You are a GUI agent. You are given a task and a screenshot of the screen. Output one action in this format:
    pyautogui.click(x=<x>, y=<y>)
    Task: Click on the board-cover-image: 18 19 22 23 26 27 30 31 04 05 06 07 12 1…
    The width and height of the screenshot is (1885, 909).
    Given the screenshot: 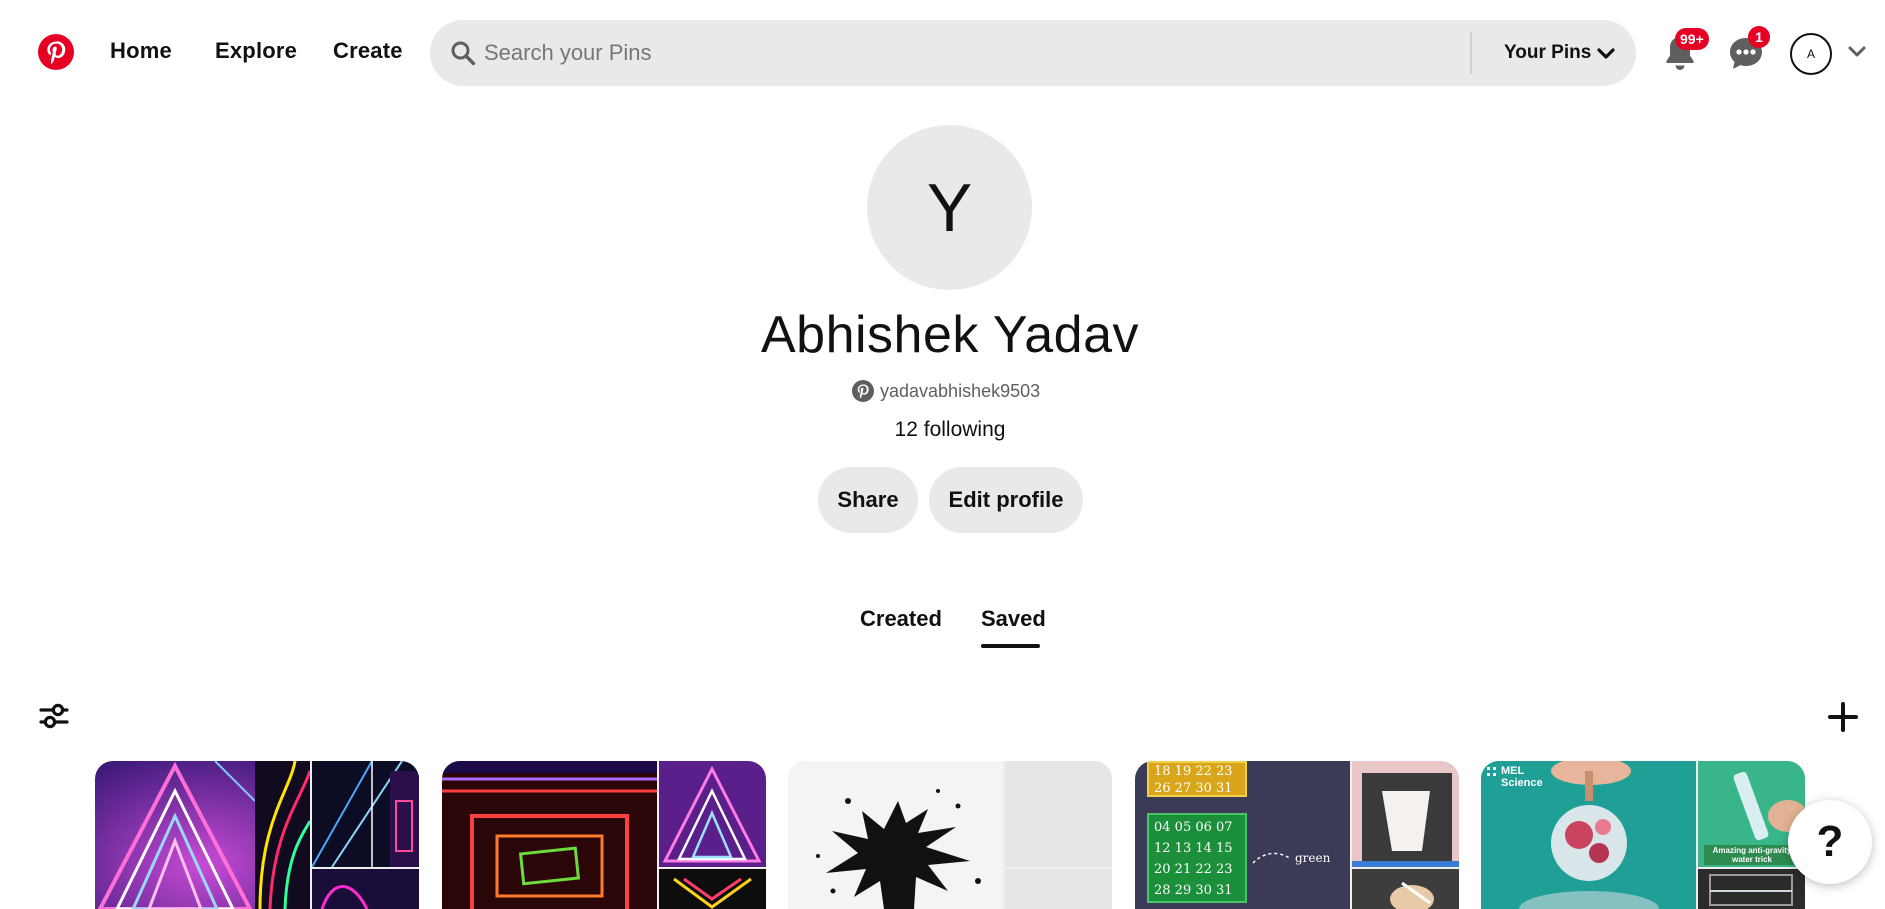 What is the action you would take?
    pyautogui.click(x=1242, y=835)
    